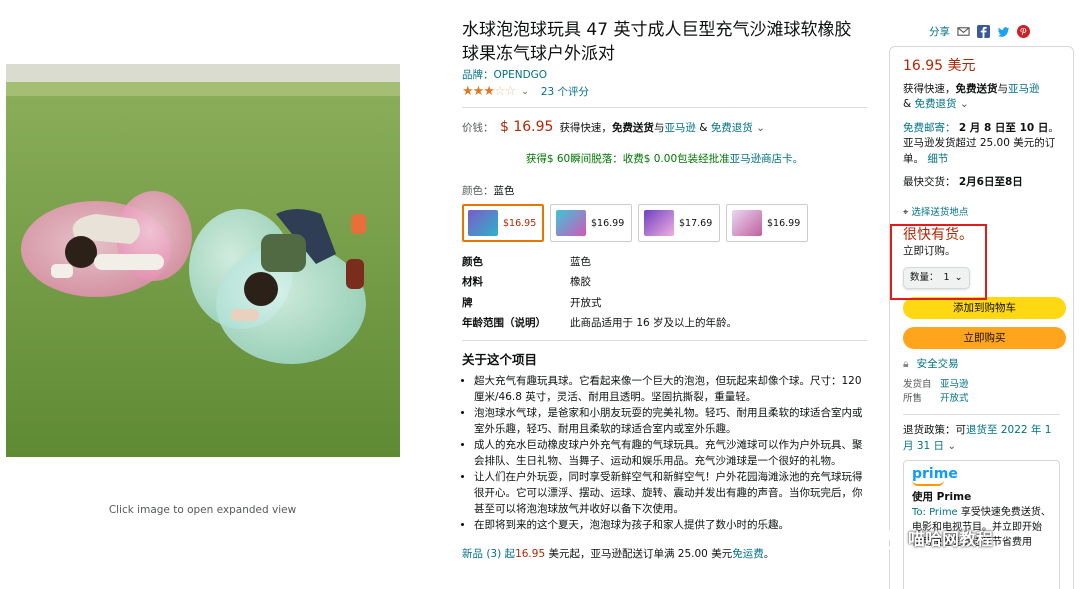 The height and width of the screenshot is (589, 1080). Describe the element at coordinates (608, 223) in the screenshot. I see `swatch-price: $16.99` at that location.